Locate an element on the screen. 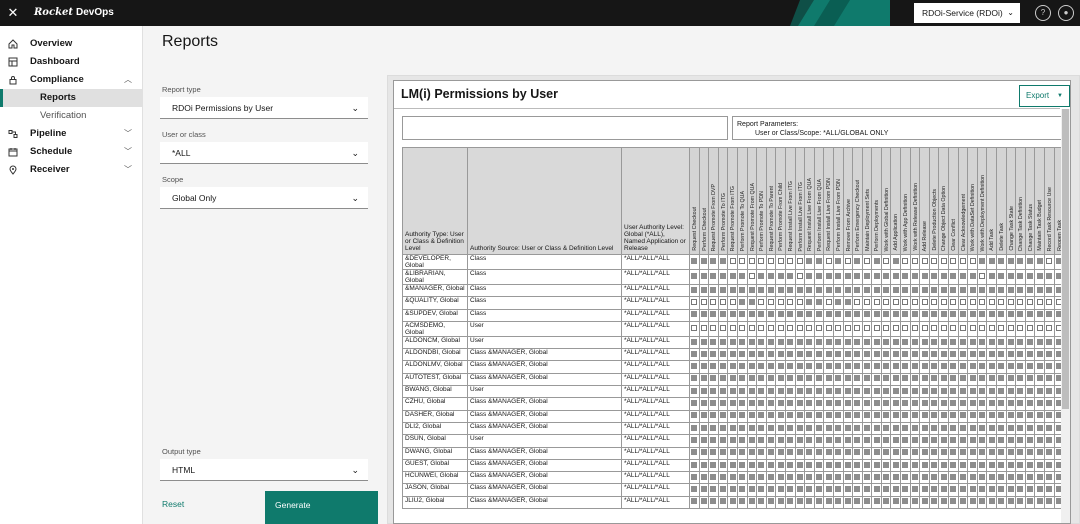 This screenshot has height=524, width=1080. sidebar-item-dashboard: Dashboard is located at coordinates (71, 62).